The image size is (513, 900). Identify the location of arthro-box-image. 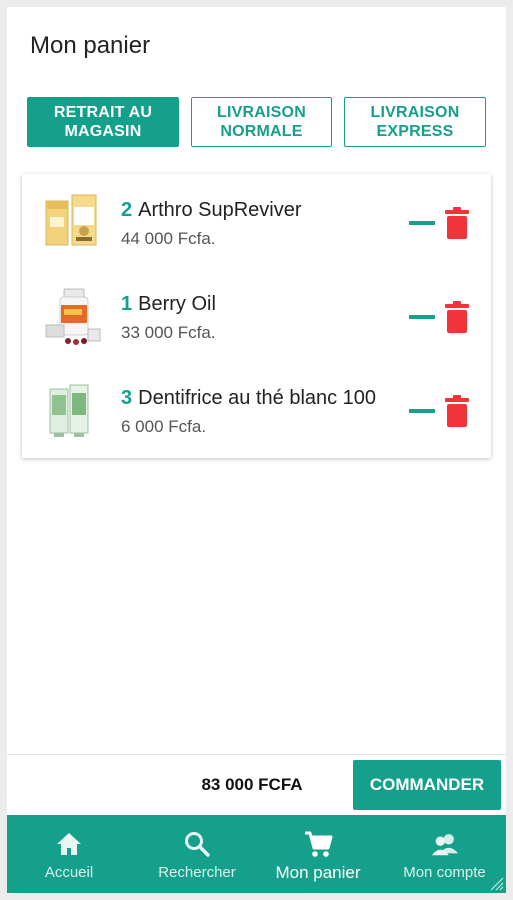
(71, 220).